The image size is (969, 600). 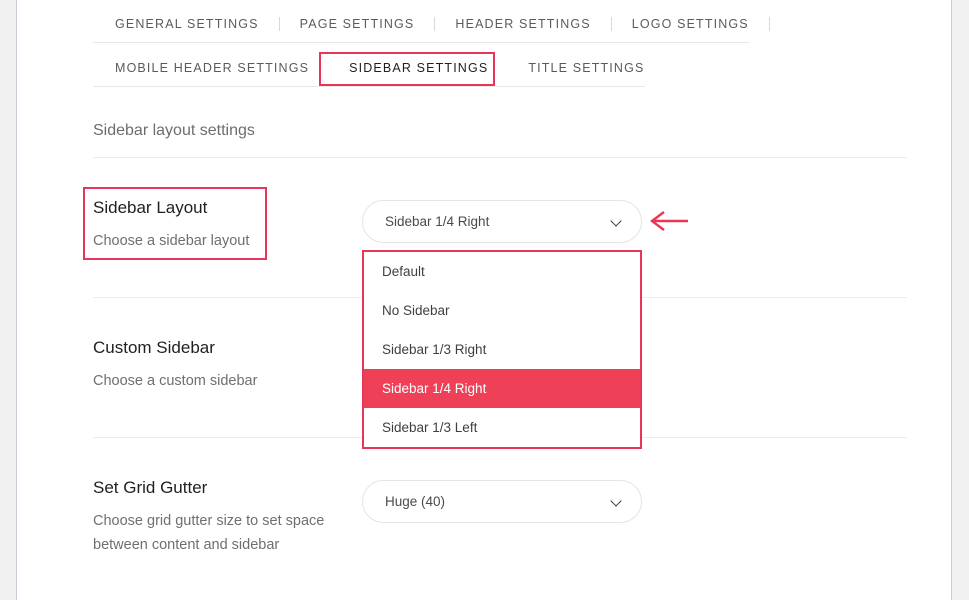 I want to click on dropdown-option-sidebar-1-3-right: Sidebar 1/3 Right, so click(x=502, y=349).